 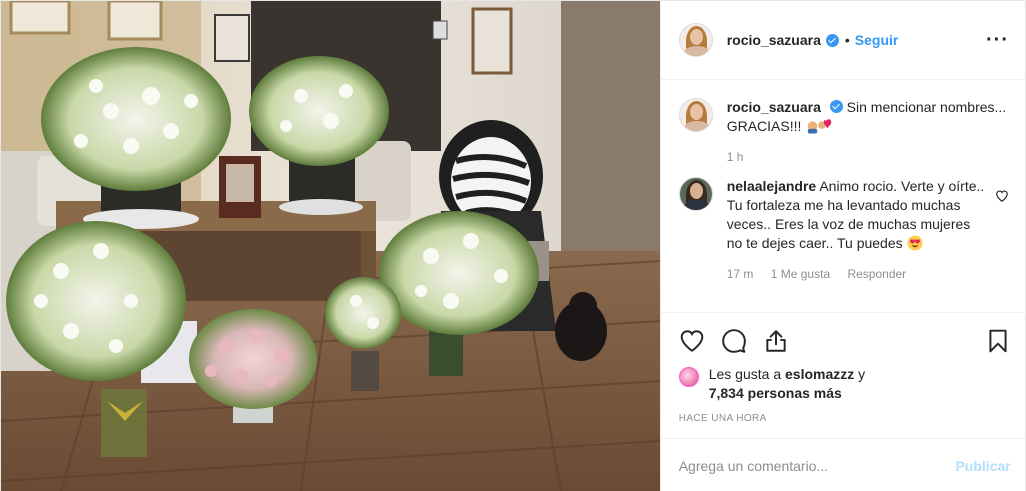 What do you see at coordinates (868, 157) in the screenshot?
I see `caption-meta: 1 h` at bounding box center [868, 157].